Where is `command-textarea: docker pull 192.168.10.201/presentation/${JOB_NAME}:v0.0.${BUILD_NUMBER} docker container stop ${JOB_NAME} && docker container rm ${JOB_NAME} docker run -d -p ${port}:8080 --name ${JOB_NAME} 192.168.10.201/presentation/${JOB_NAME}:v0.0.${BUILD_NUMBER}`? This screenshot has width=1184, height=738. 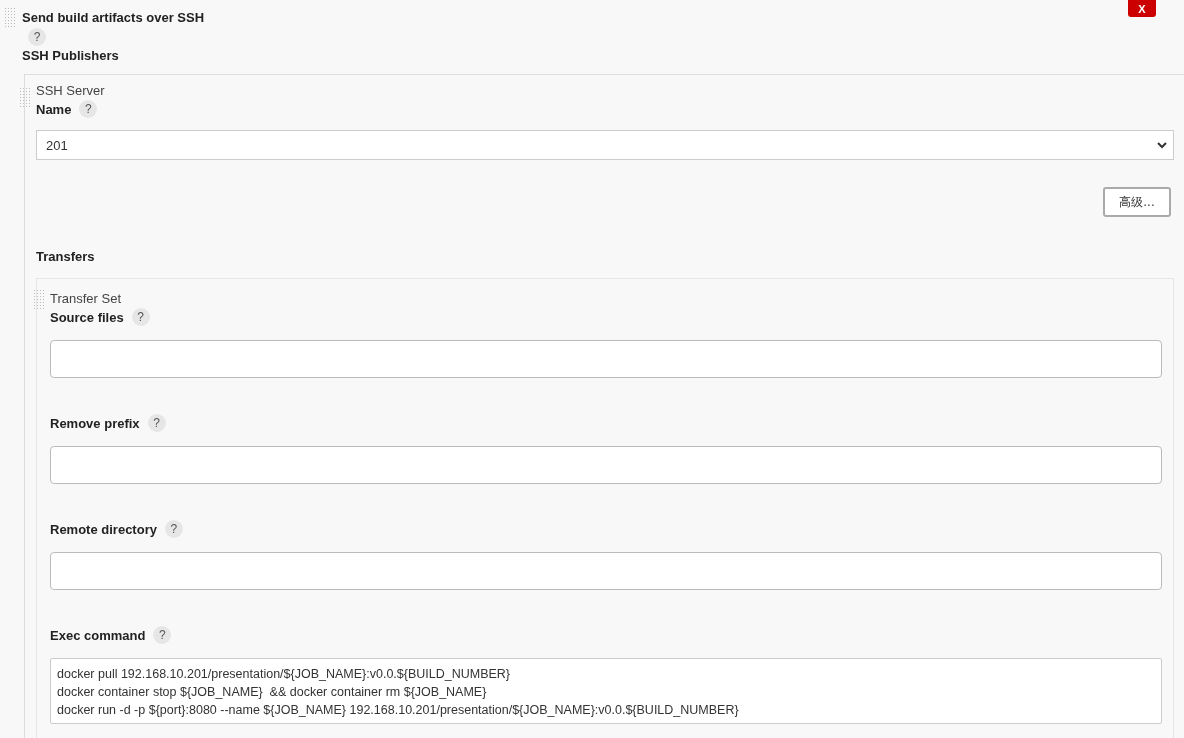
command-textarea: docker pull 192.168.10.201/presentation/${JOB_NAME}:v0.0.${BUILD_NUMBER} docker container stop ${JOB_NAME} && docker container rm ${JOB_NAME} docker run -d -p ${port}:8080 --name ${JOB_NAME} 192.168.10.201/presentation/${JOB_NAME}:v0.0.${BUILD_NUMBER} is located at coordinates (606, 691).